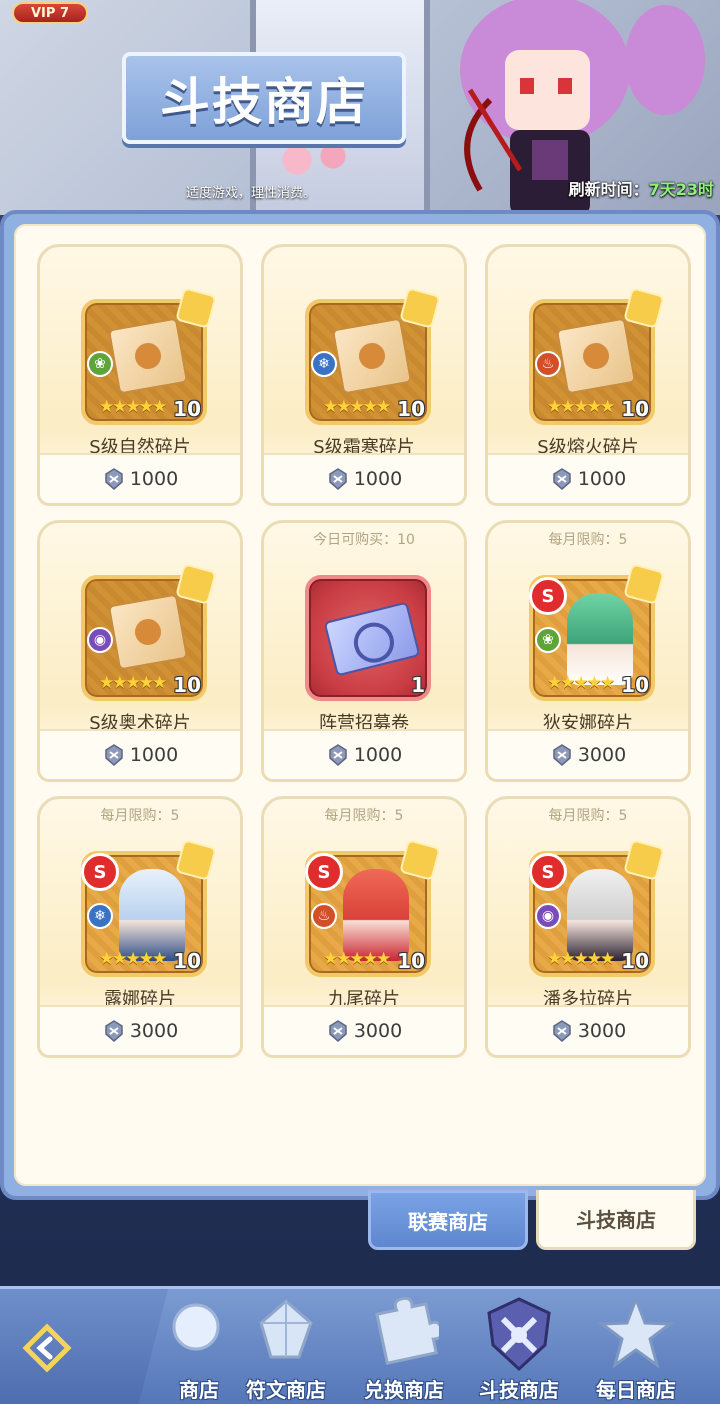  Describe the element at coordinates (364, 540) in the screenshot. I see `purchase-limit: 今日可购买：10` at that location.